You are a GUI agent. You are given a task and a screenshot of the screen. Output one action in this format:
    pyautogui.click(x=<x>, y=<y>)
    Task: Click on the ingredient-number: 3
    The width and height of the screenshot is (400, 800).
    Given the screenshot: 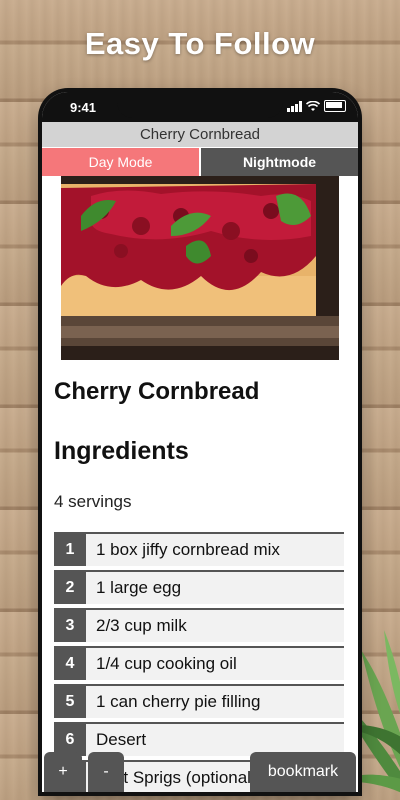 What is the action you would take?
    pyautogui.click(x=70, y=626)
    